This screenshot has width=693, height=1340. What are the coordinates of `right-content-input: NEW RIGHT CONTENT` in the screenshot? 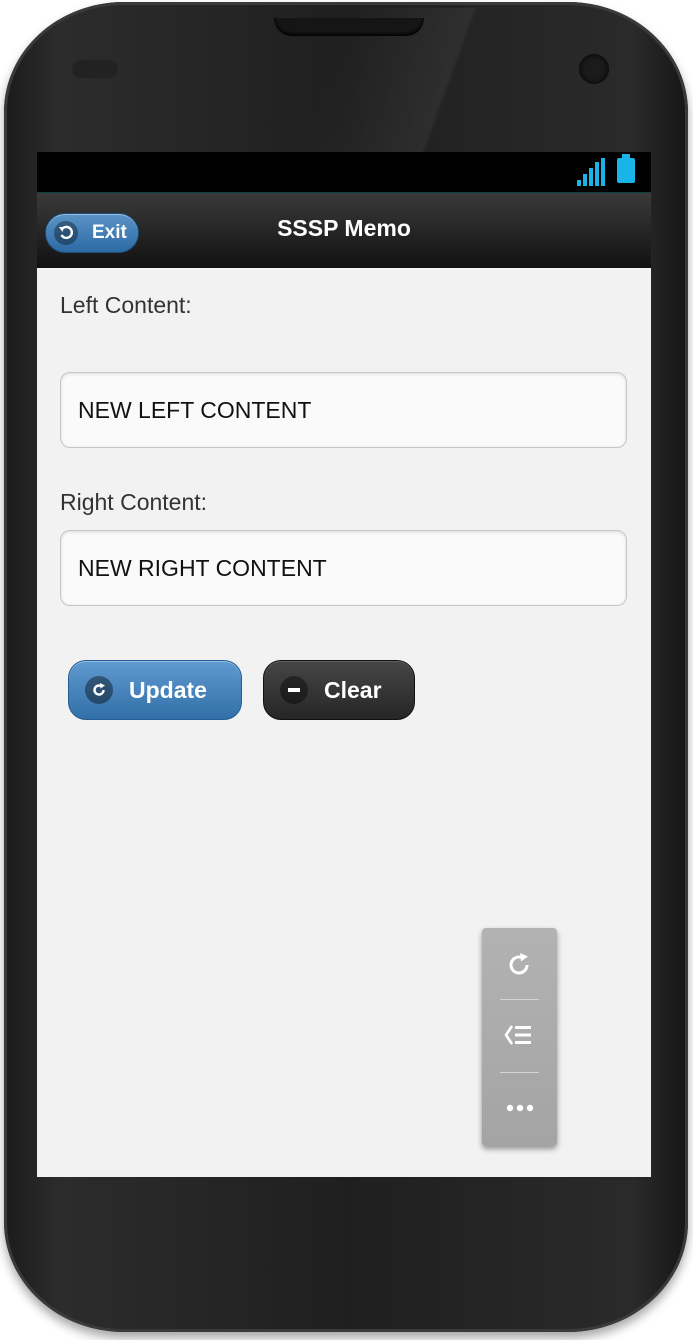 It's located at (343, 568).